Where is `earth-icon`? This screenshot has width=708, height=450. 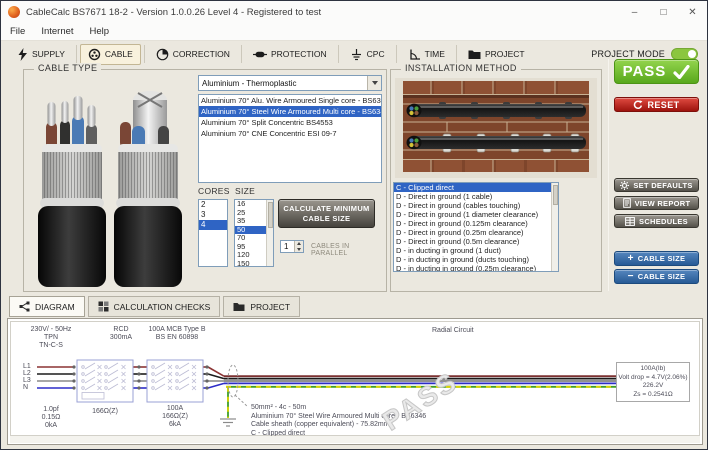
earth-icon is located at coordinates (356, 54).